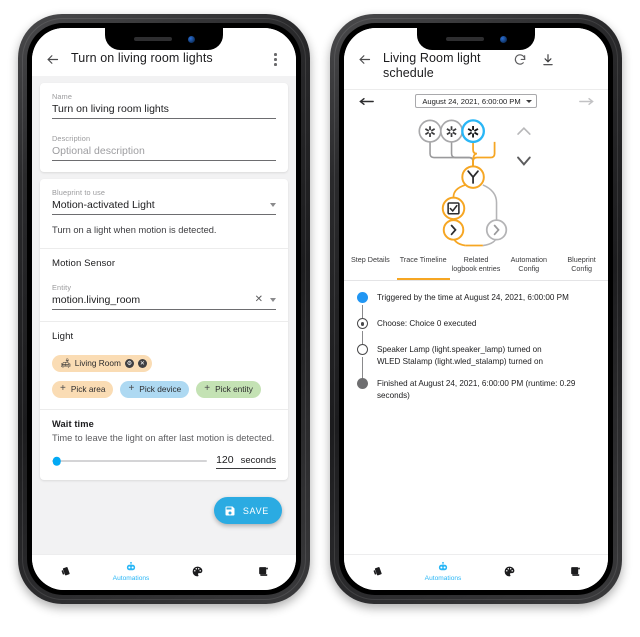  What do you see at coordinates (160, 389) in the screenshot?
I see `pick-device-label: Pick device` at bounding box center [160, 389].